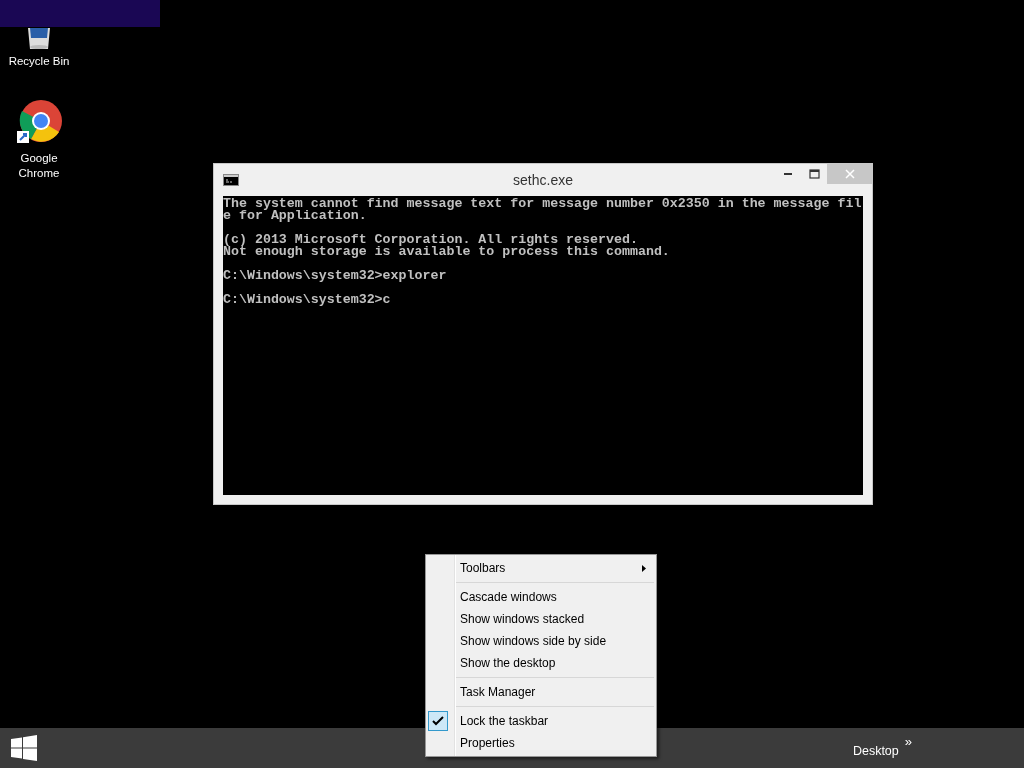 This screenshot has height=768, width=1024. Describe the element at coordinates (335, 276) in the screenshot. I see `console-line: C:\Windows\system32>explorer` at that location.